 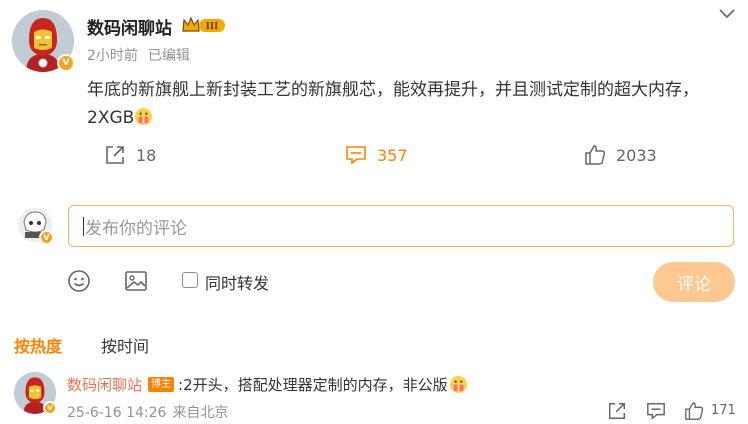 What do you see at coordinates (117, 413) in the screenshot?
I see `comment-date: 25-6-16 14:26` at bounding box center [117, 413].